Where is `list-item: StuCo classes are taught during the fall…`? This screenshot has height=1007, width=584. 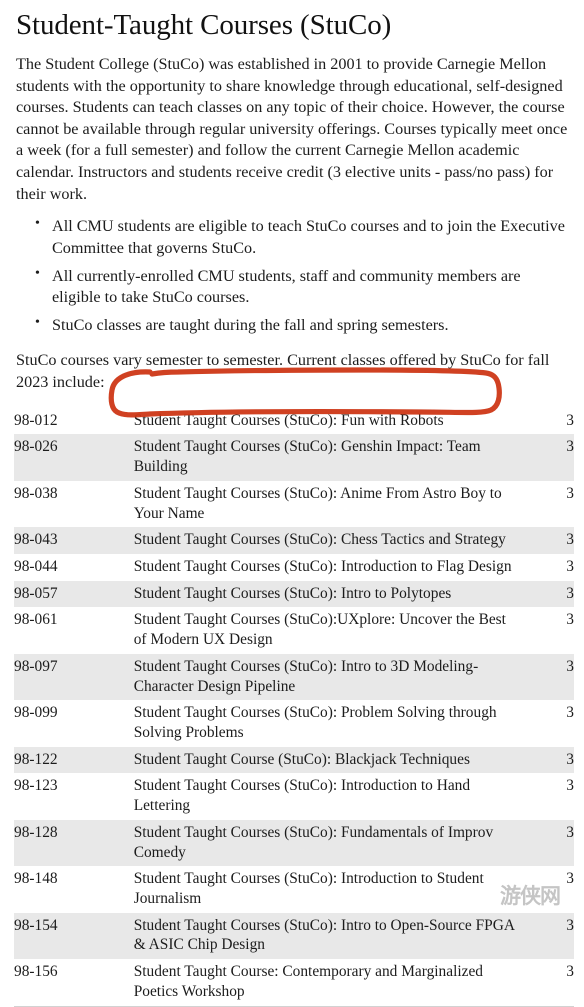 list-item: StuCo classes are taught during the fall… is located at coordinates (300, 325).